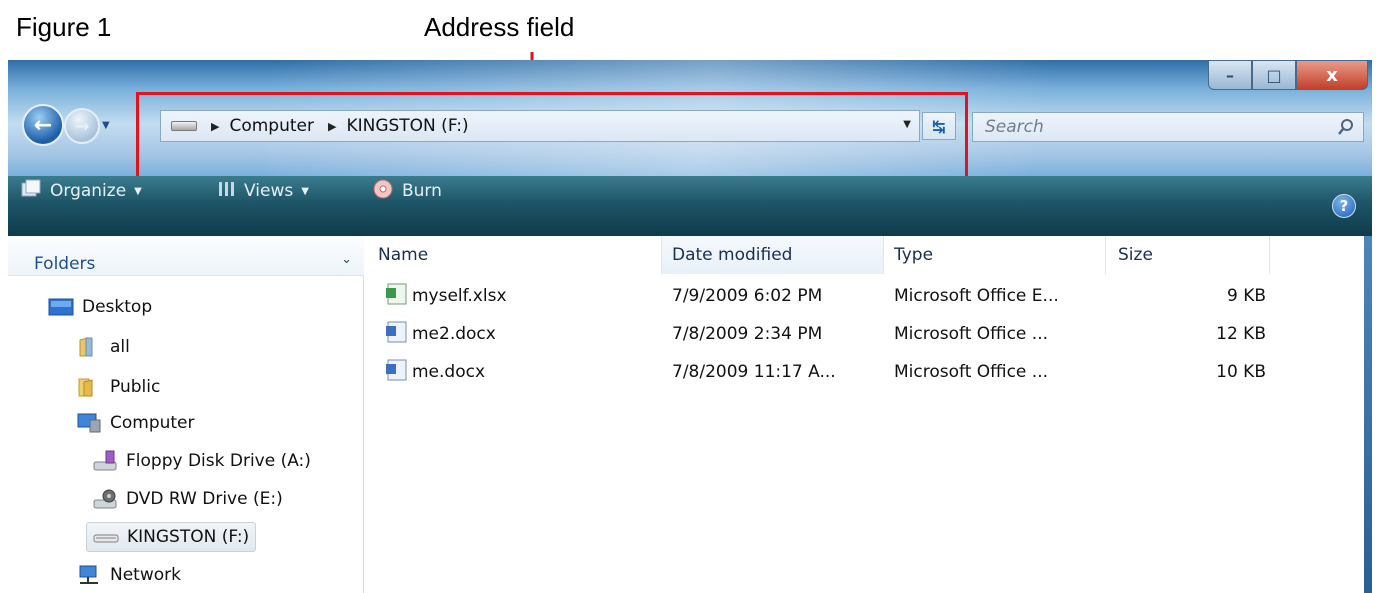 This screenshot has height=593, width=1380. What do you see at coordinates (513, 255) in the screenshot?
I see `column-header-name: Name` at bounding box center [513, 255].